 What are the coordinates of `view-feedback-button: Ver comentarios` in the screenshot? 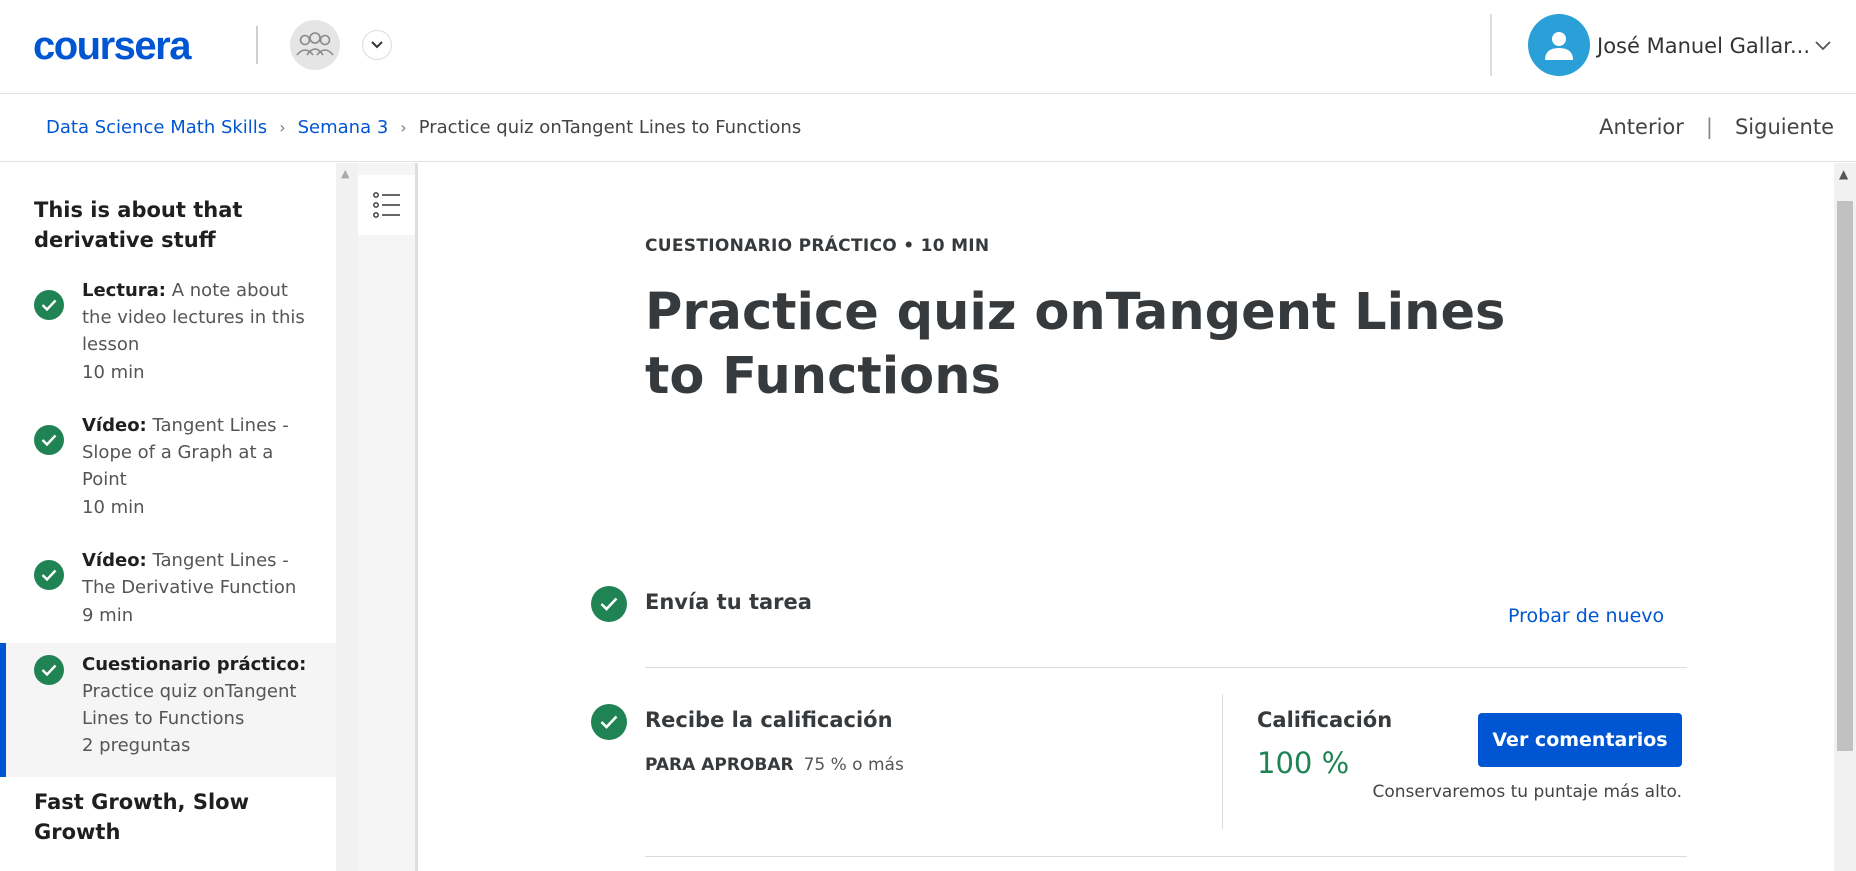 It's located at (1580, 740).